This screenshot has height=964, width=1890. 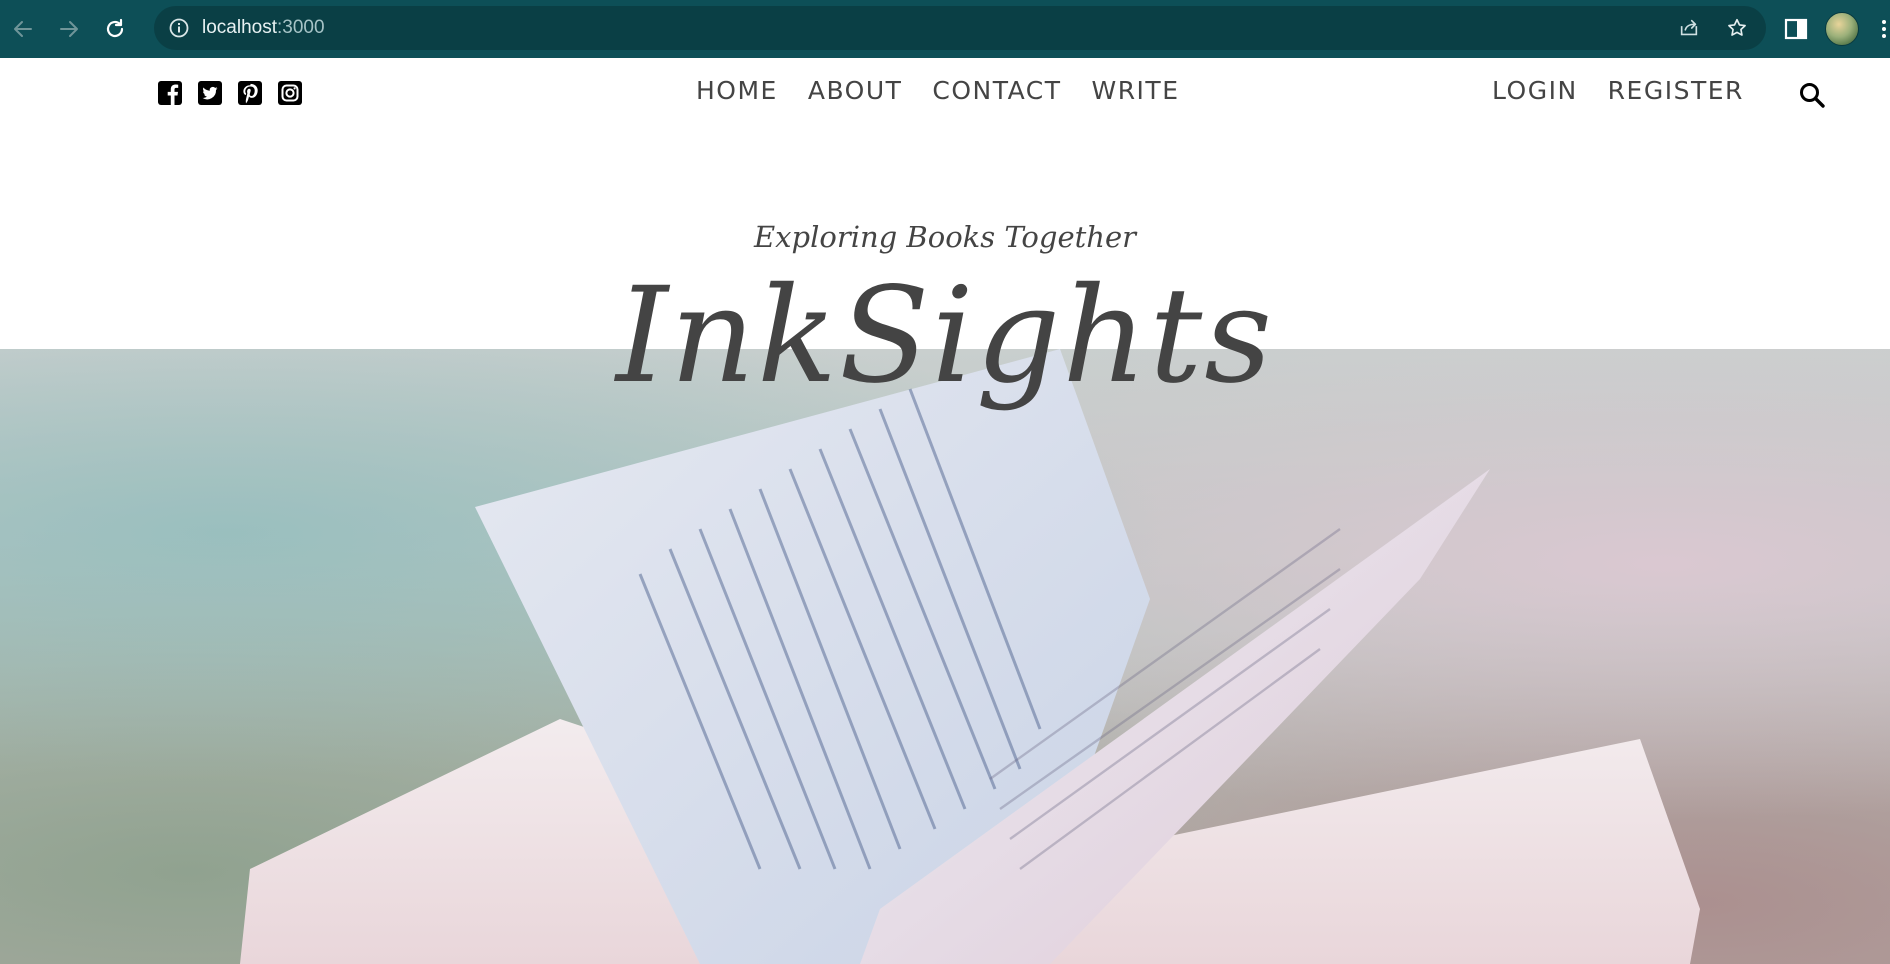 What do you see at coordinates (301, 27) in the screenshot?
I see `url-port: :3000` at bounding box center [301, 27].